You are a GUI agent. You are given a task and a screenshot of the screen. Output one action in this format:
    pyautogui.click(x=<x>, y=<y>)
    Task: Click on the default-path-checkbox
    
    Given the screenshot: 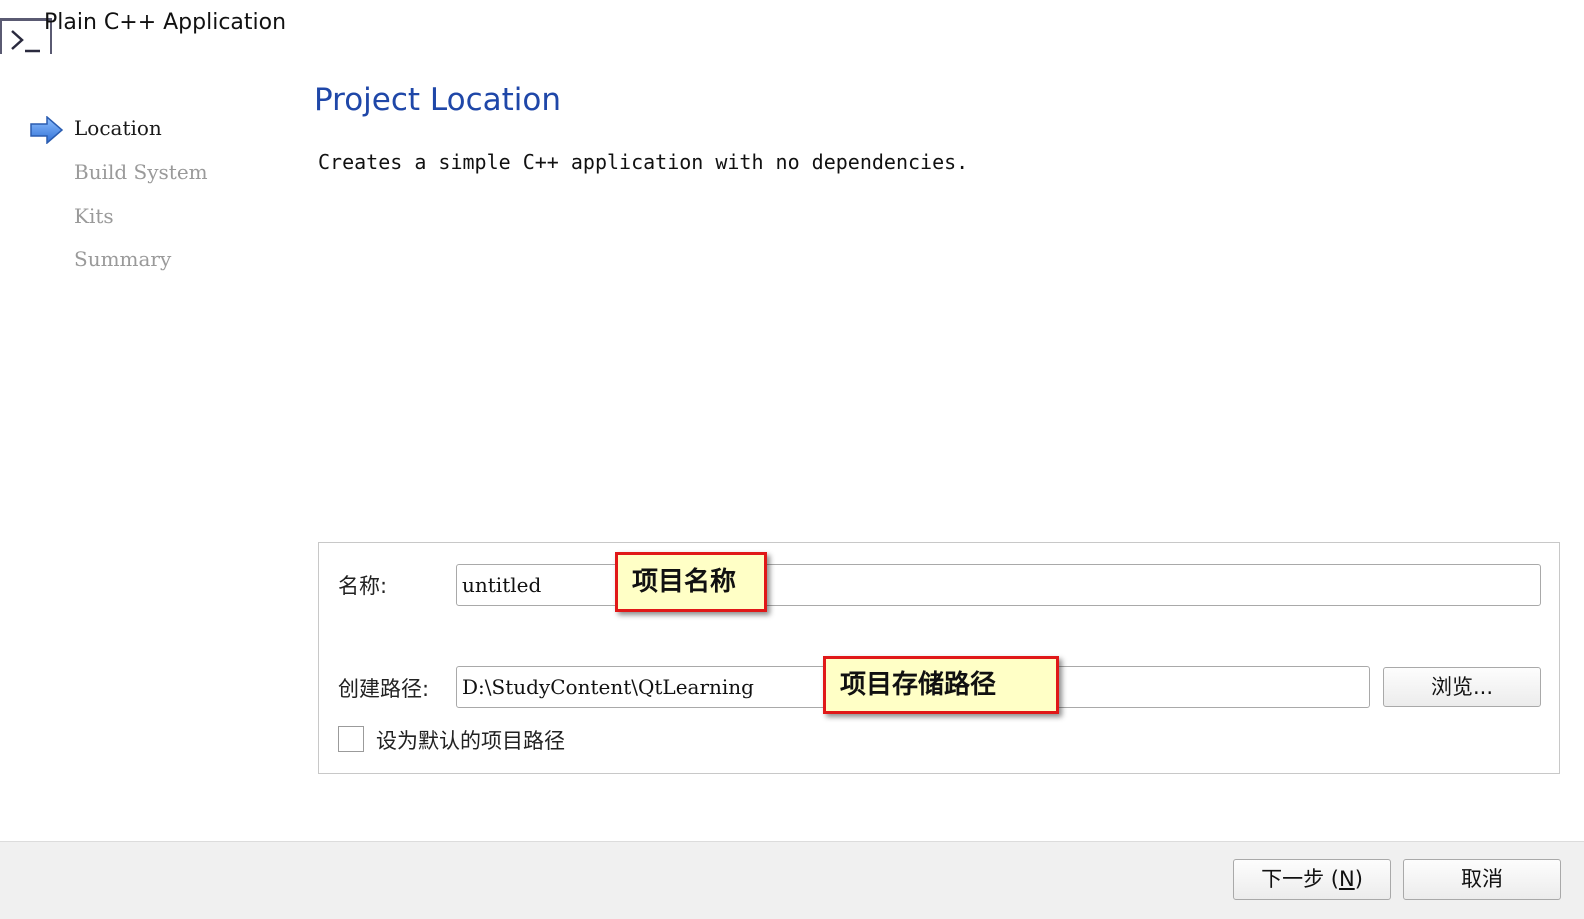 What is the action you would take?
    pyautogui.click(x=351, y=739)
    